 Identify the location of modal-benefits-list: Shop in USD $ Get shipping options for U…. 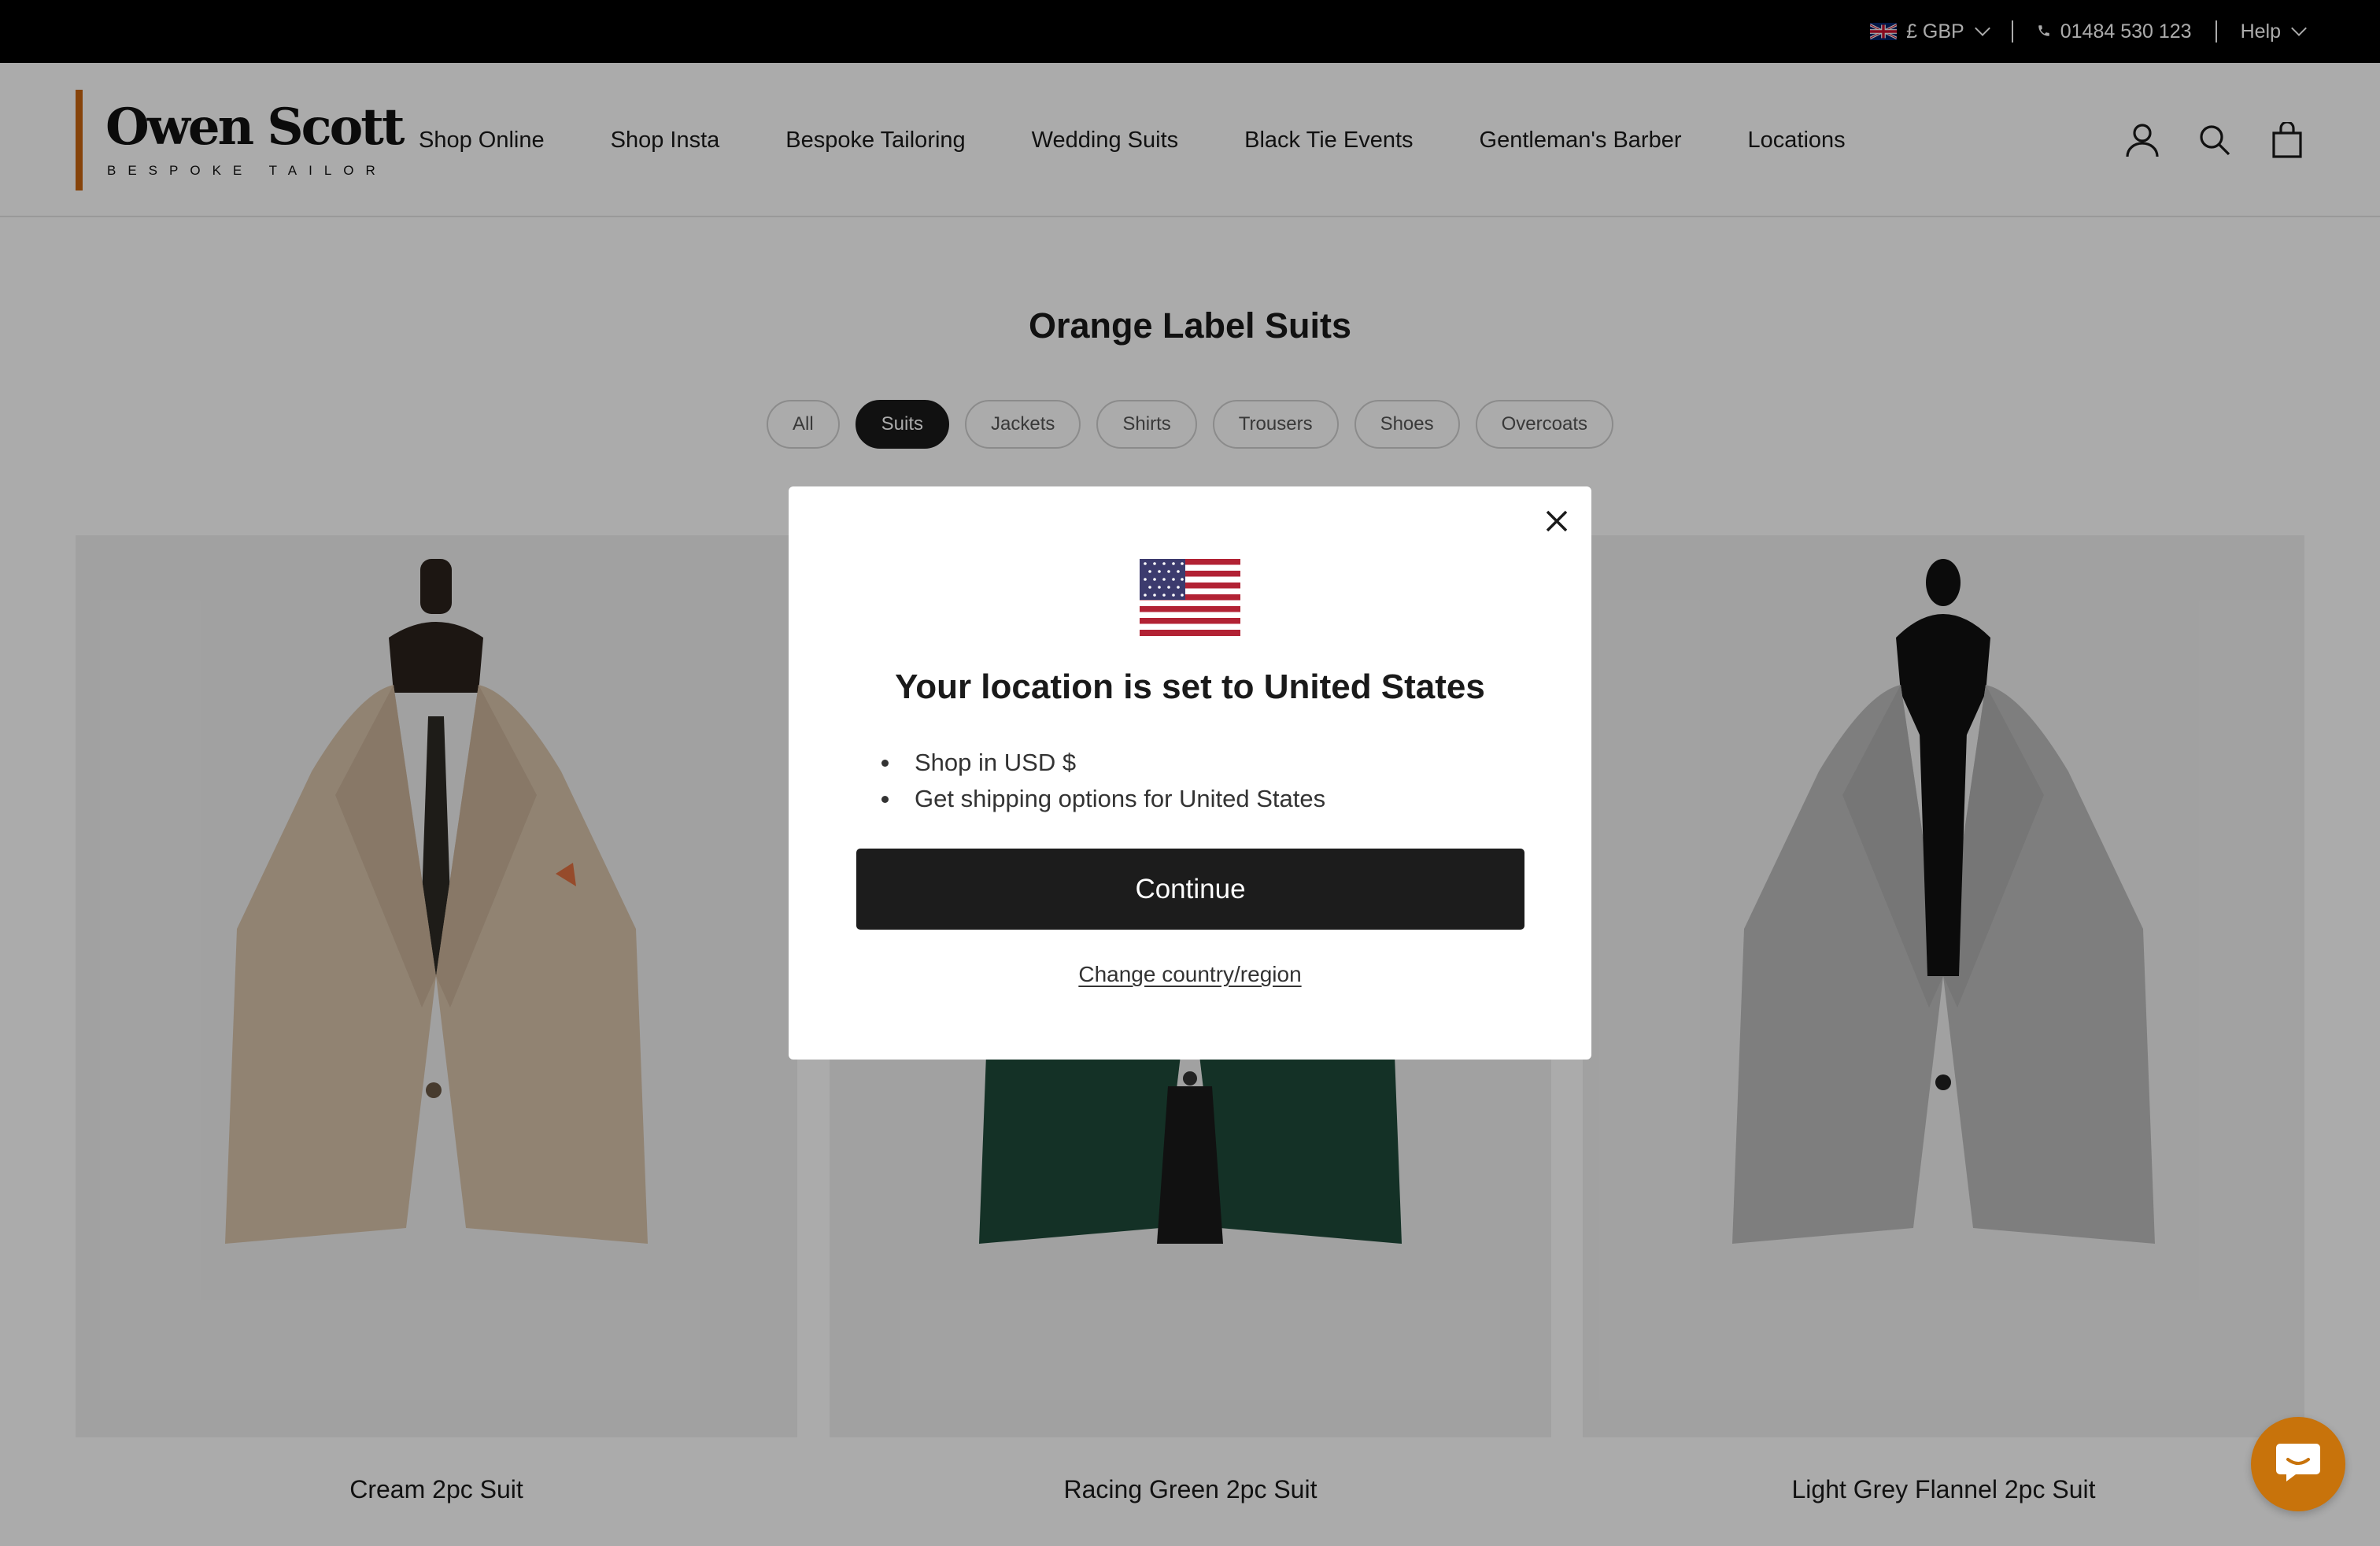
(1103, 781).